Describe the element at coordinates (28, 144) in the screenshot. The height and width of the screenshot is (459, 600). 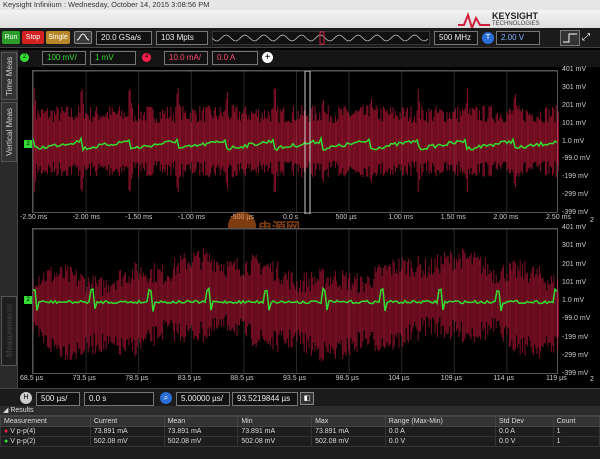
I see `ch2-ground-marker: 2` at that location.